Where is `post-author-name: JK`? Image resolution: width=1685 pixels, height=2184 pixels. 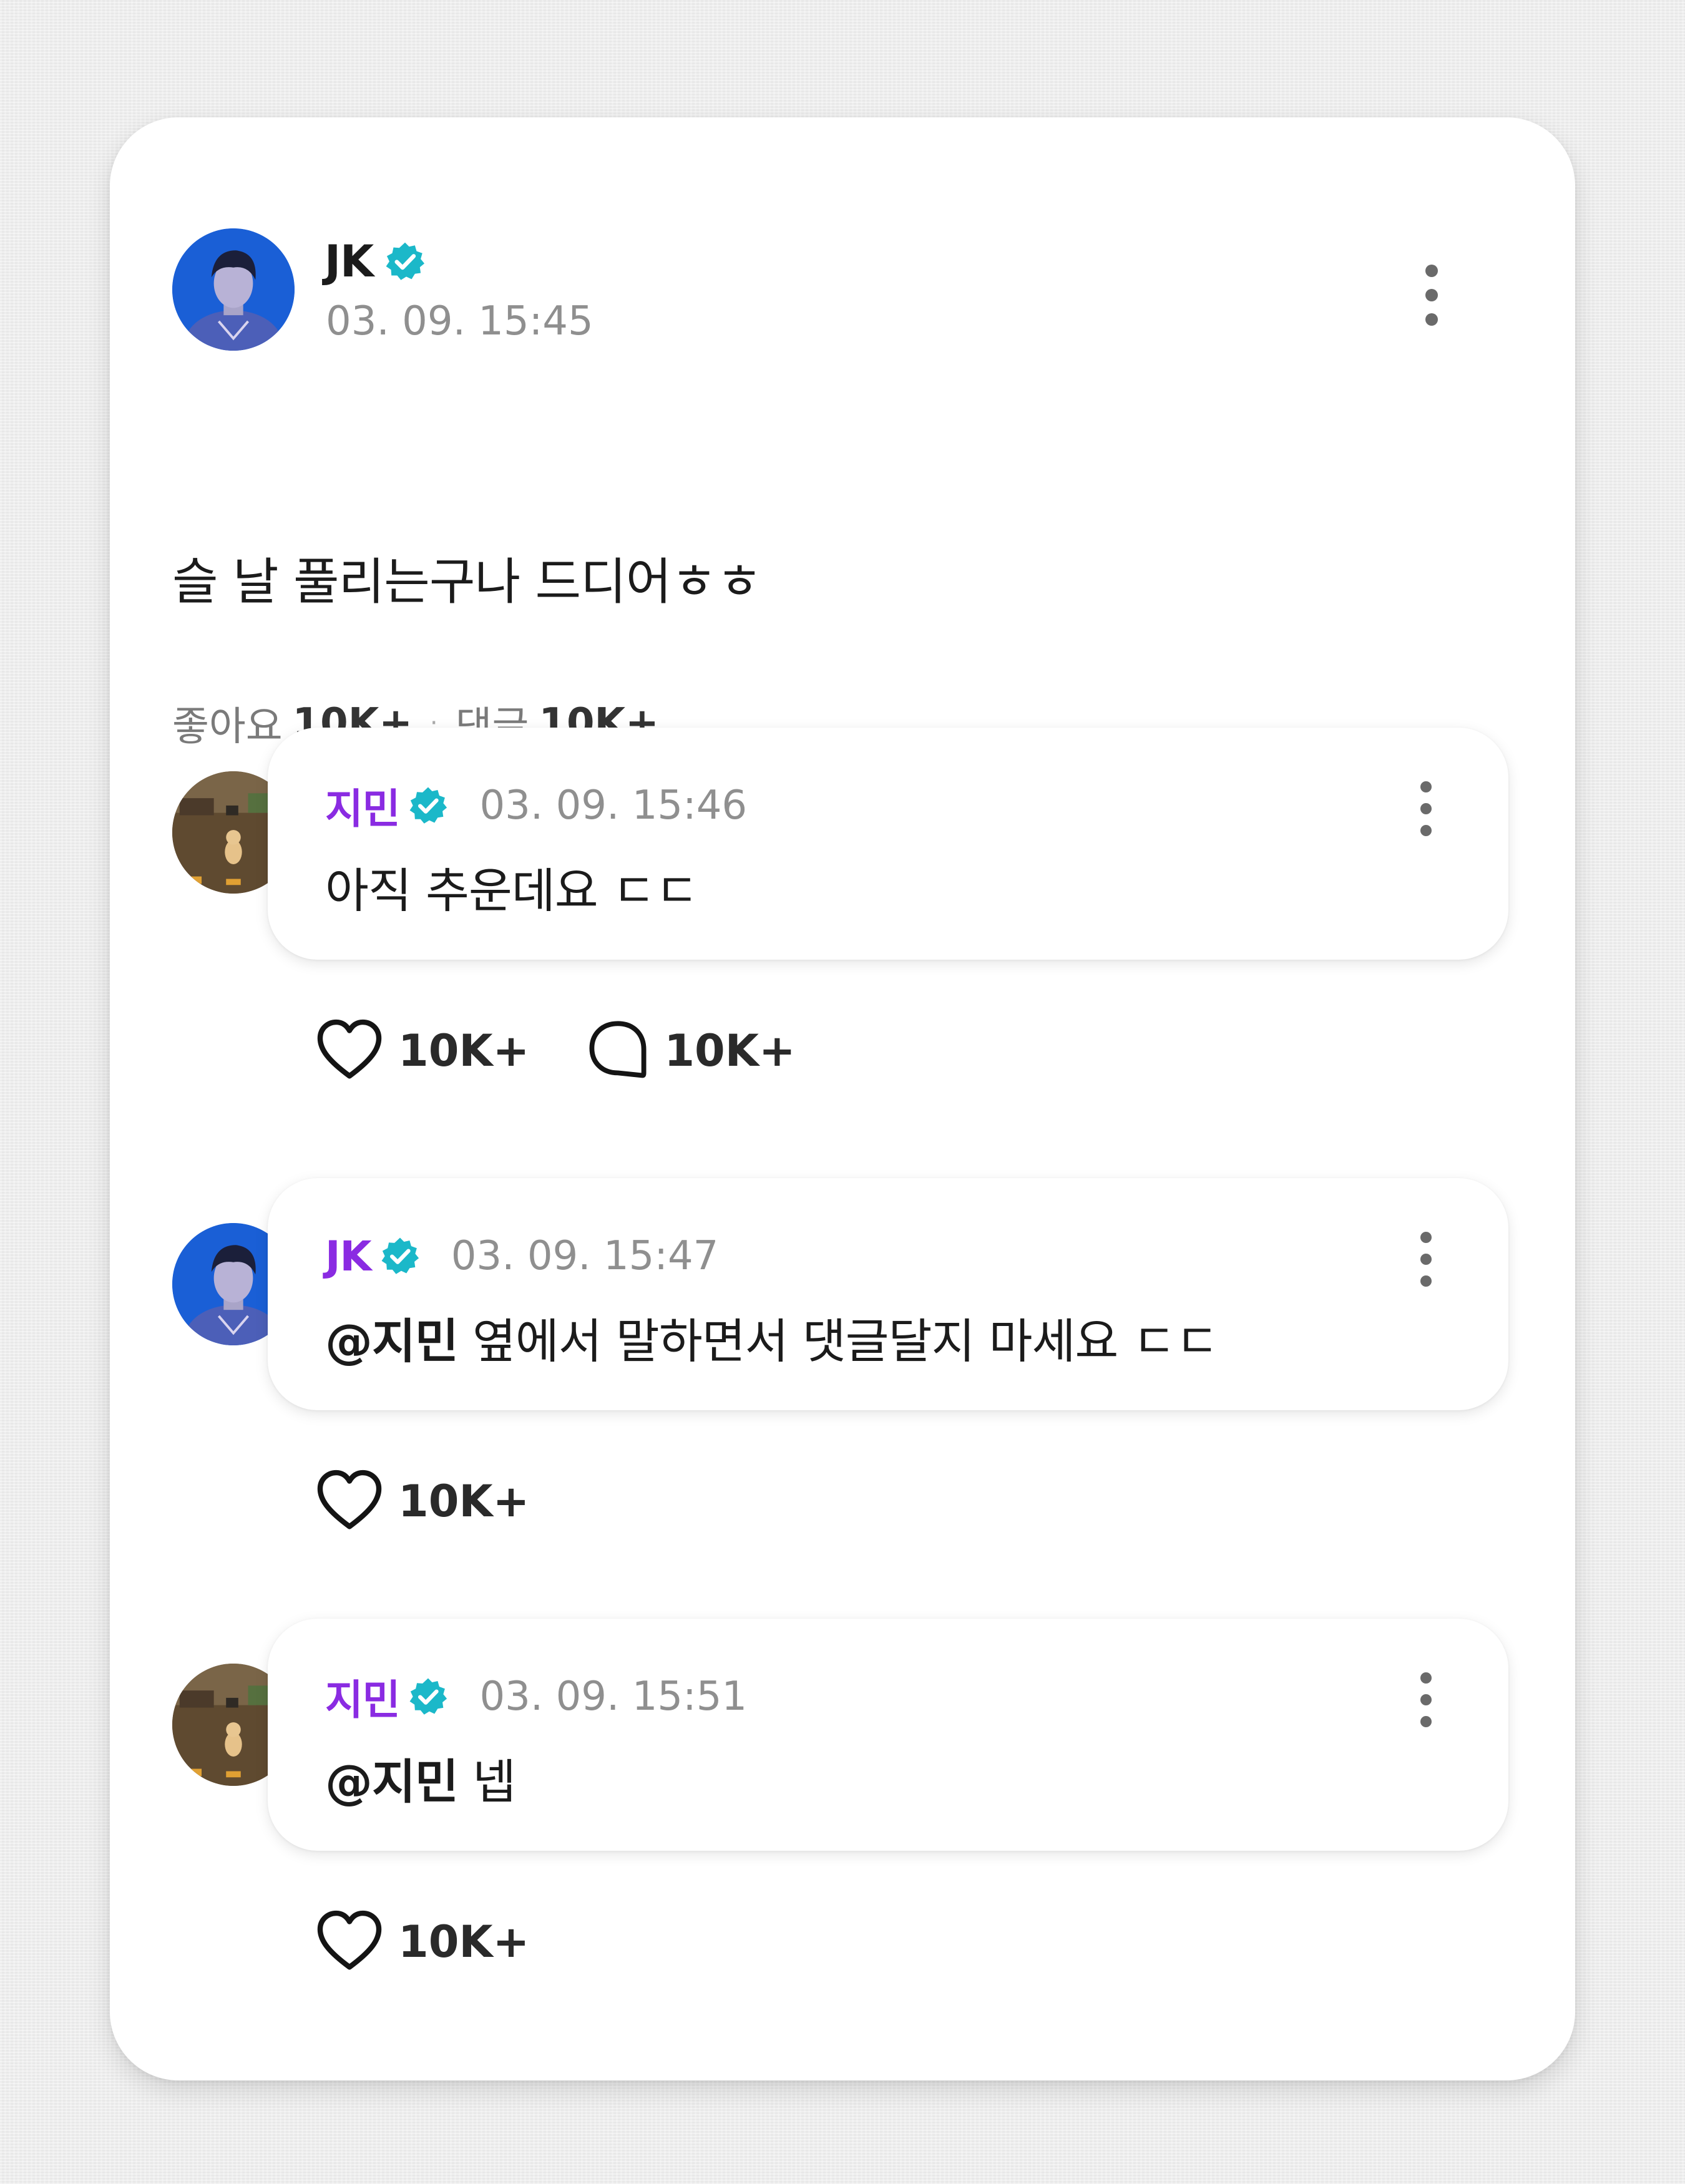
post-author-name: JK is located at coordinates (349, 261).